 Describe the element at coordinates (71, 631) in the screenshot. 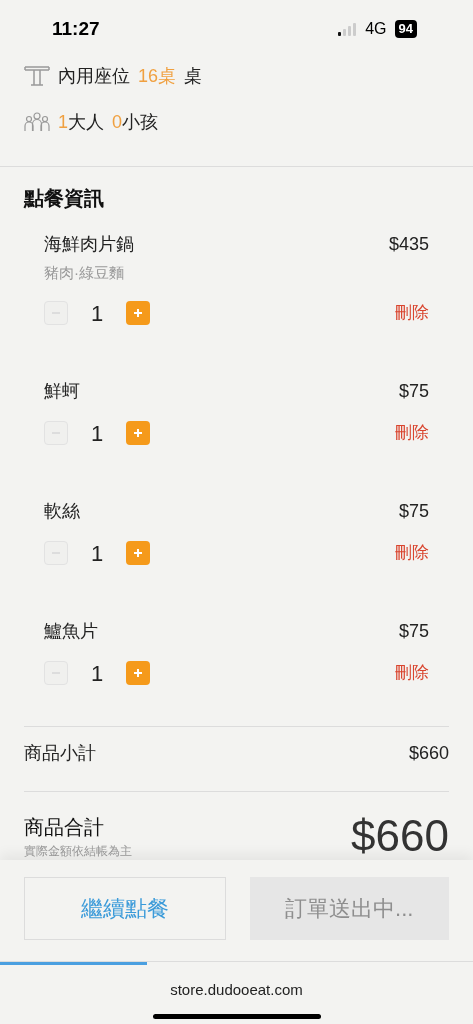

I see `item-name: 鱸魚片` at that location.